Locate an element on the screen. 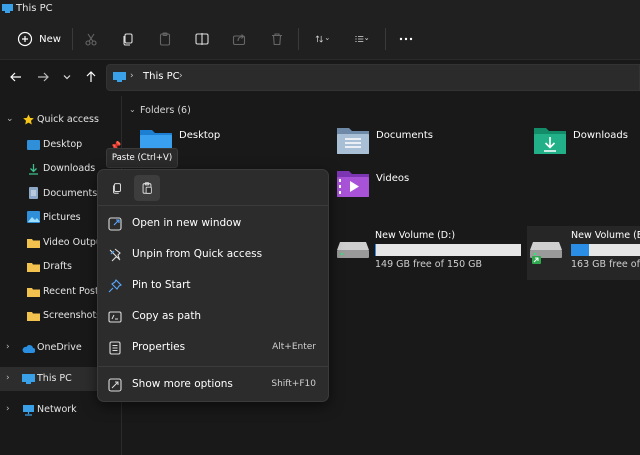  sidebar-label: Video Output is located at coordinates (71, 242).